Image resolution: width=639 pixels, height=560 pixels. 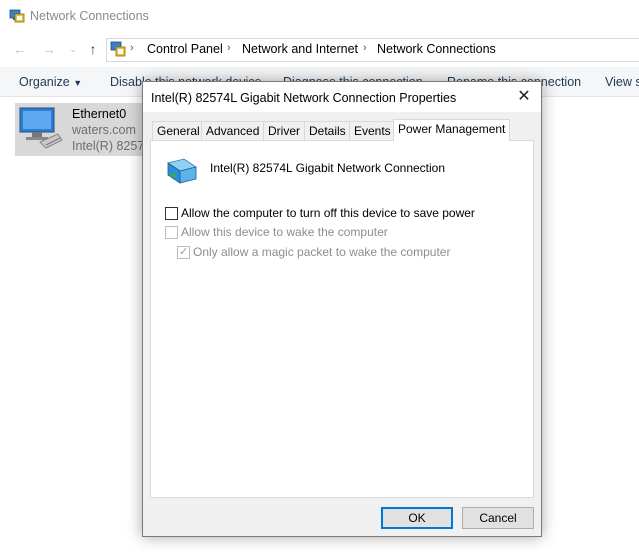 I want to click on tab-driver: Driver, so click(x=284, y=130).